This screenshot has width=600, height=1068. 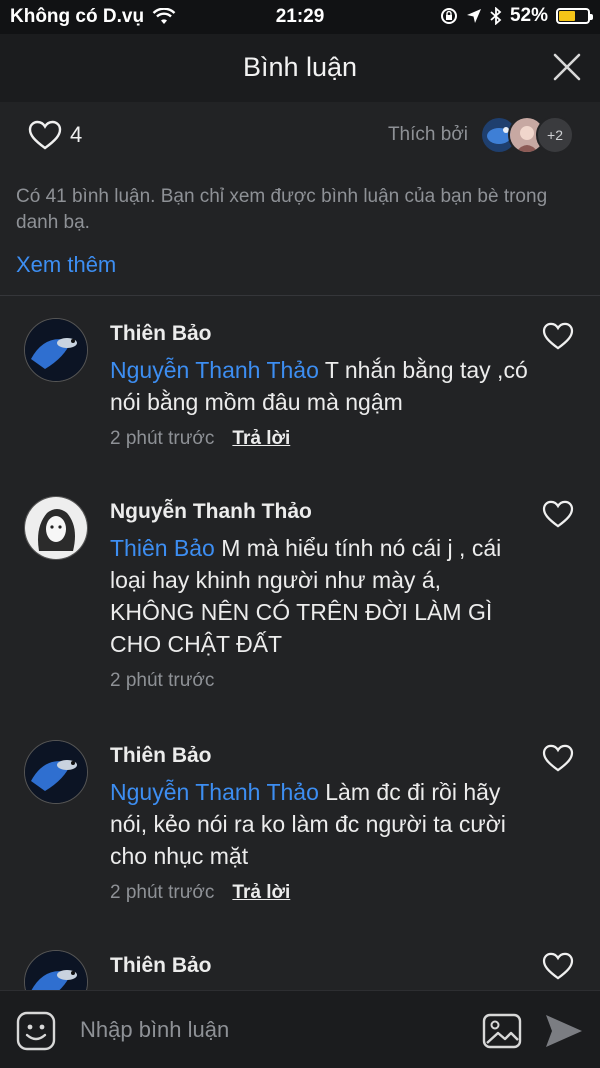 What do you see at coordinates (300, 134) in the screenshot?
I see `likes-row: 4 Thích bởi +2` at bounding box center [300, 134].